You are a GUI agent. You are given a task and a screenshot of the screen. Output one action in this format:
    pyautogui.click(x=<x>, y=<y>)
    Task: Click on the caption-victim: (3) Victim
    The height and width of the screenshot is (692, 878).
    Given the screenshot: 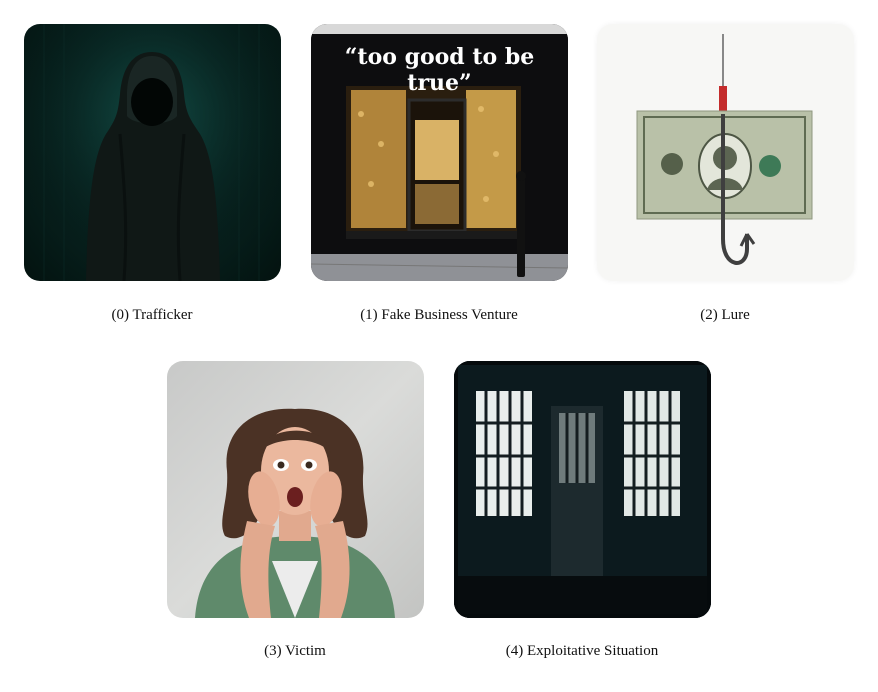 What is the action you would take?
    pyautogui.click(x=295, y=651)
    